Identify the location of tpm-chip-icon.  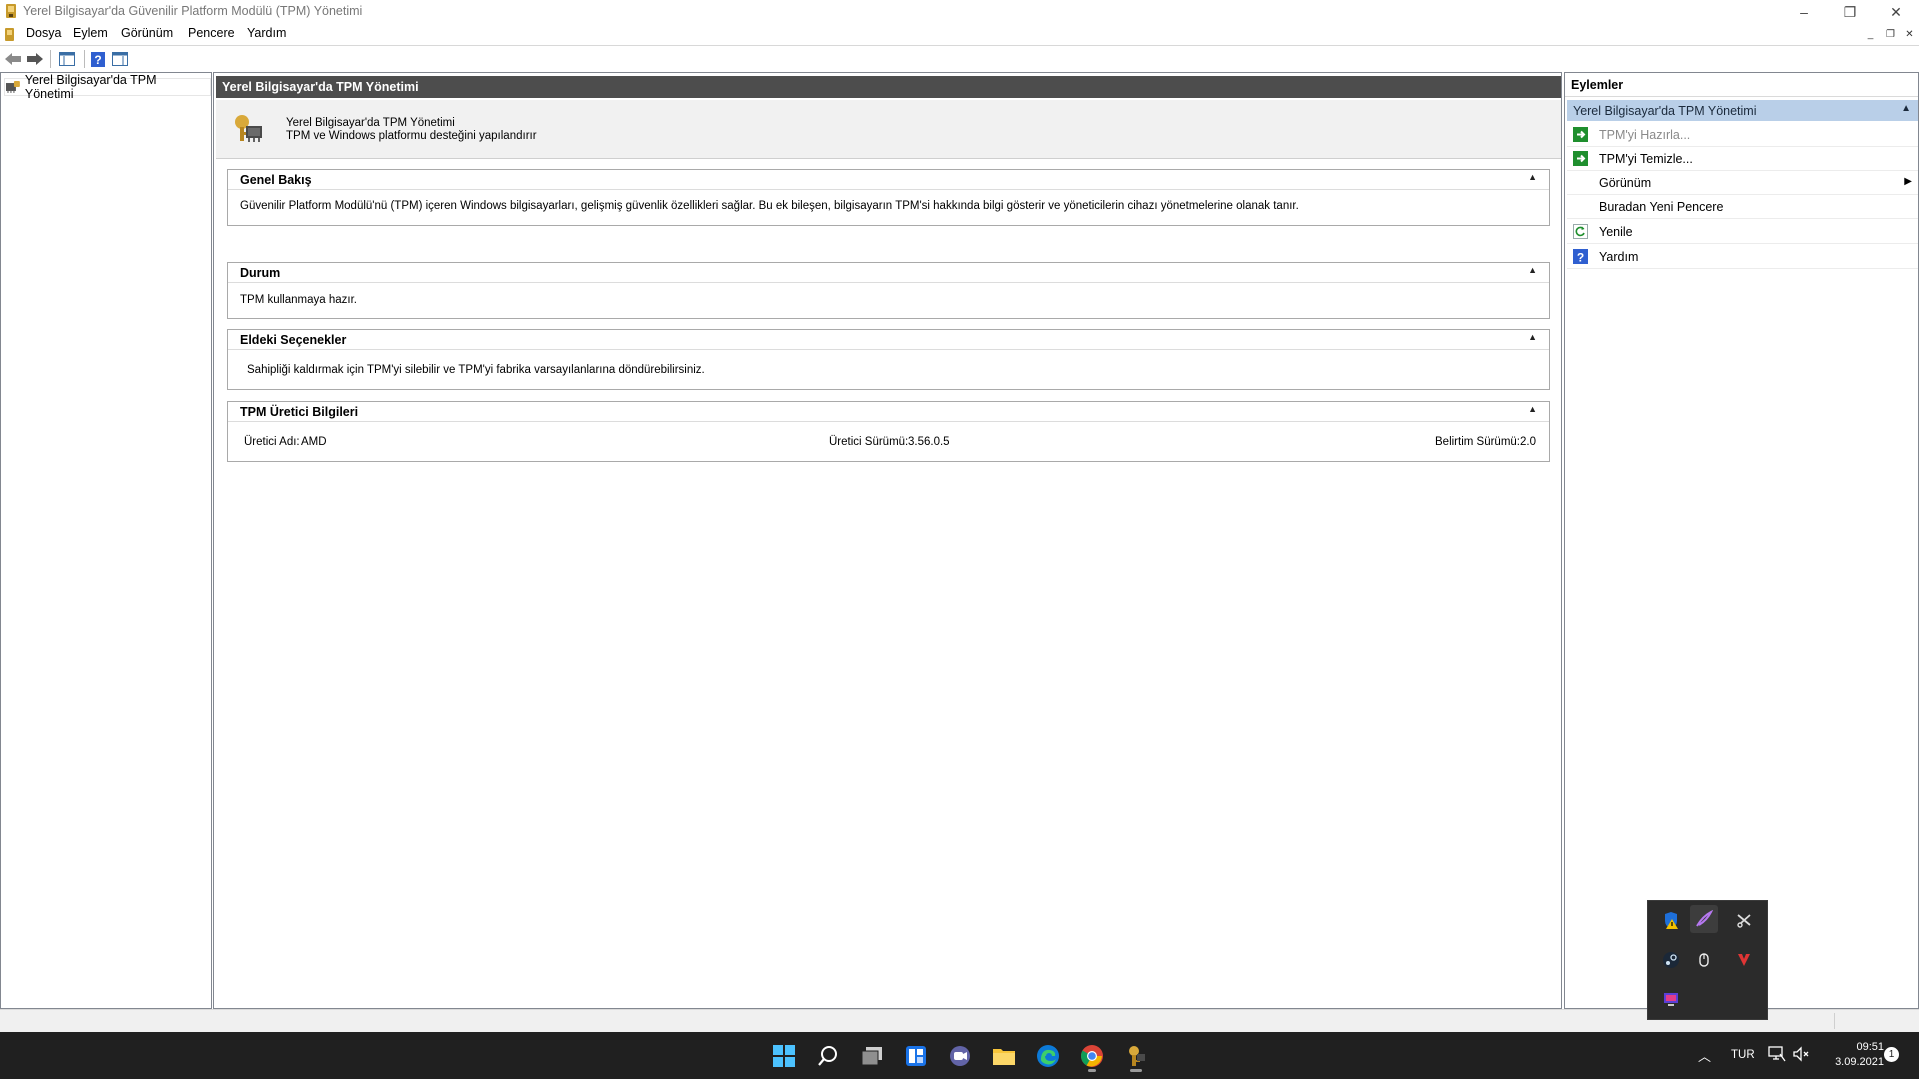
(247, 129).